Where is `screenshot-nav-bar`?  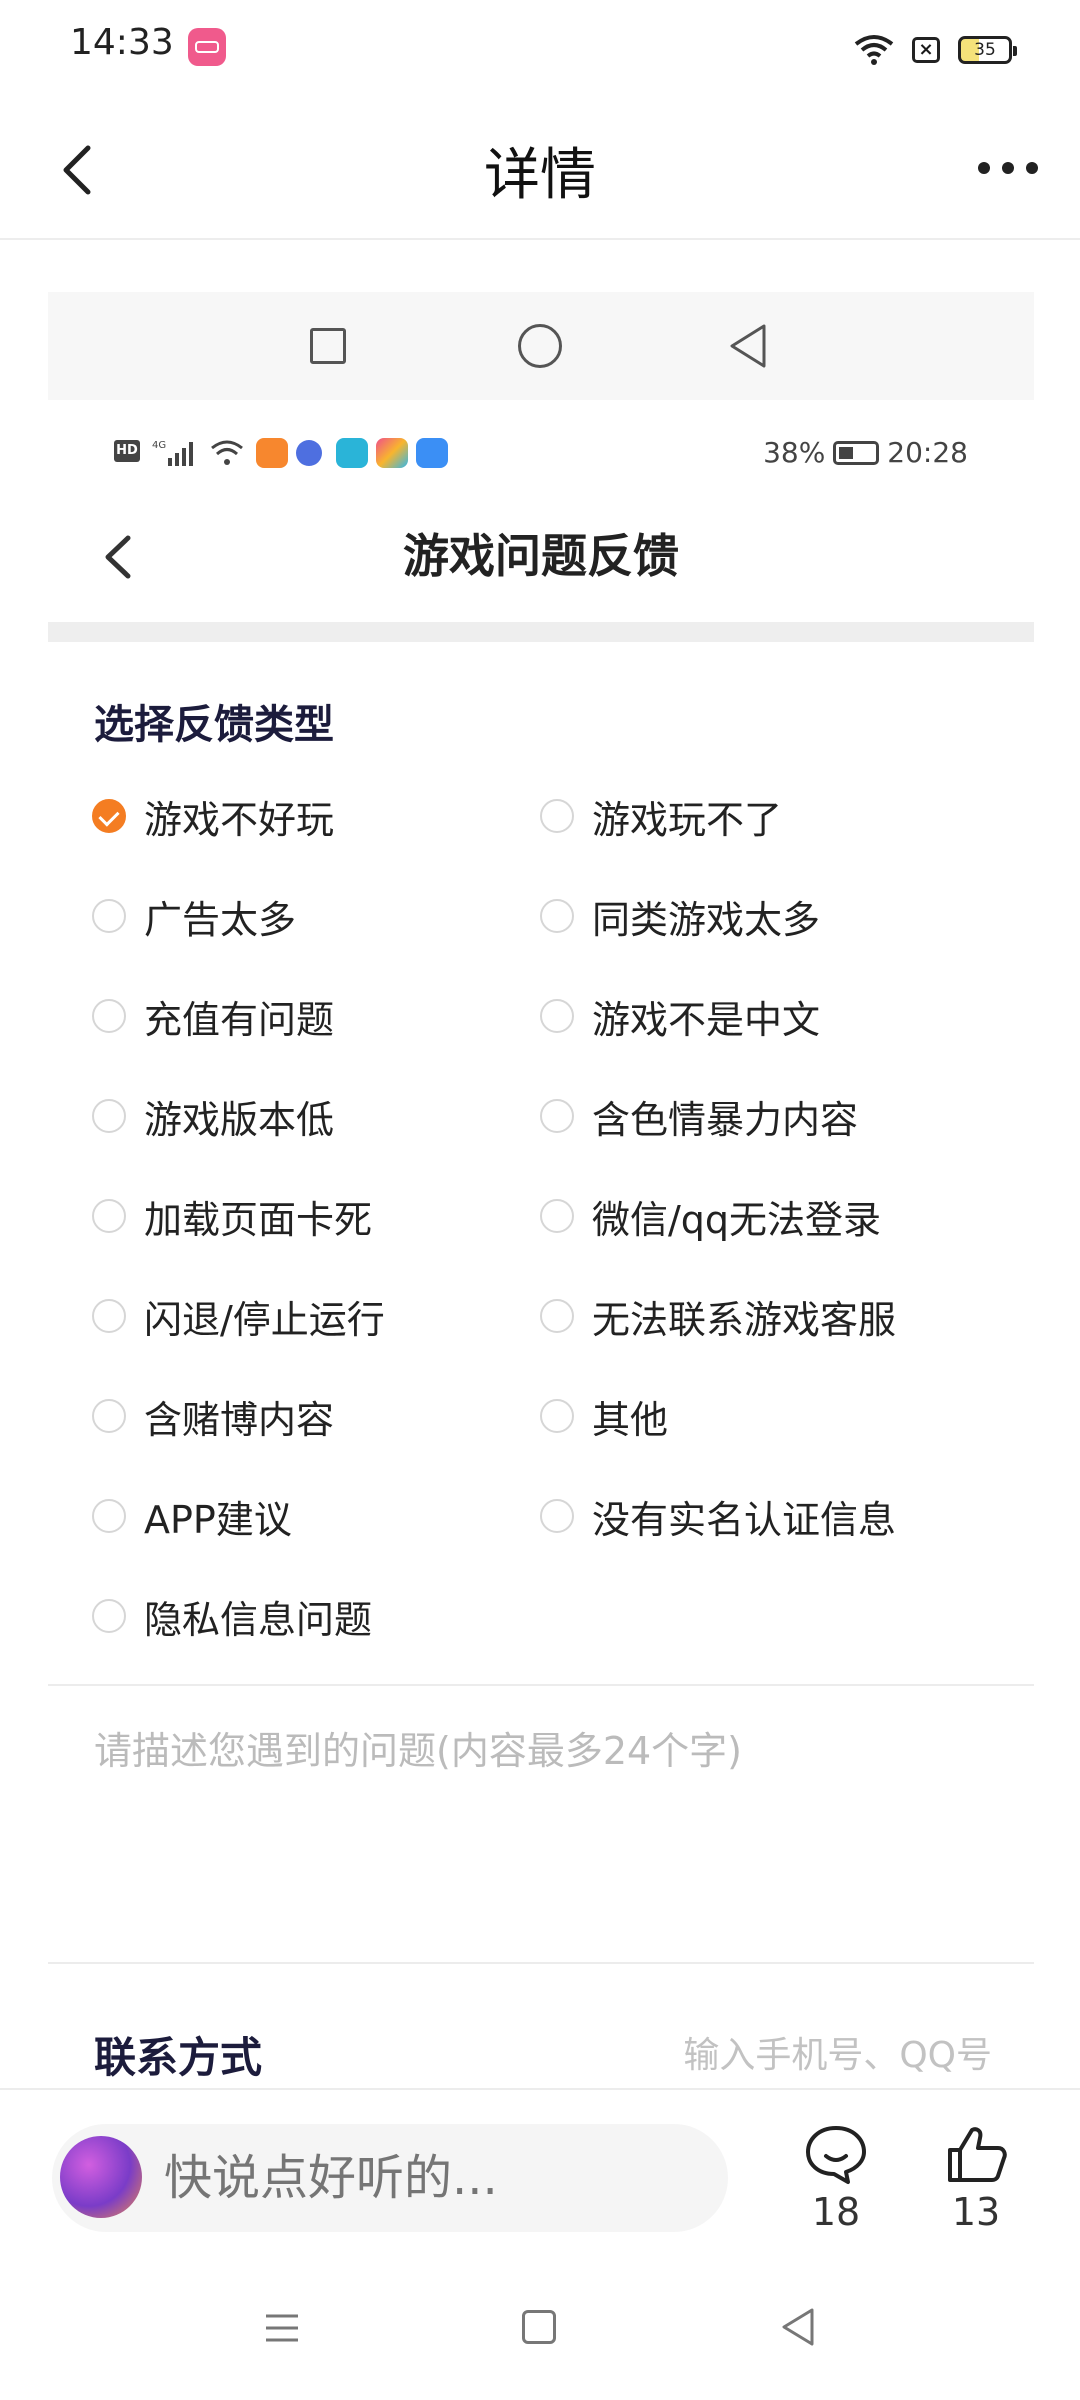 screenshot-nav-bar is located at coordinates (541, 346).